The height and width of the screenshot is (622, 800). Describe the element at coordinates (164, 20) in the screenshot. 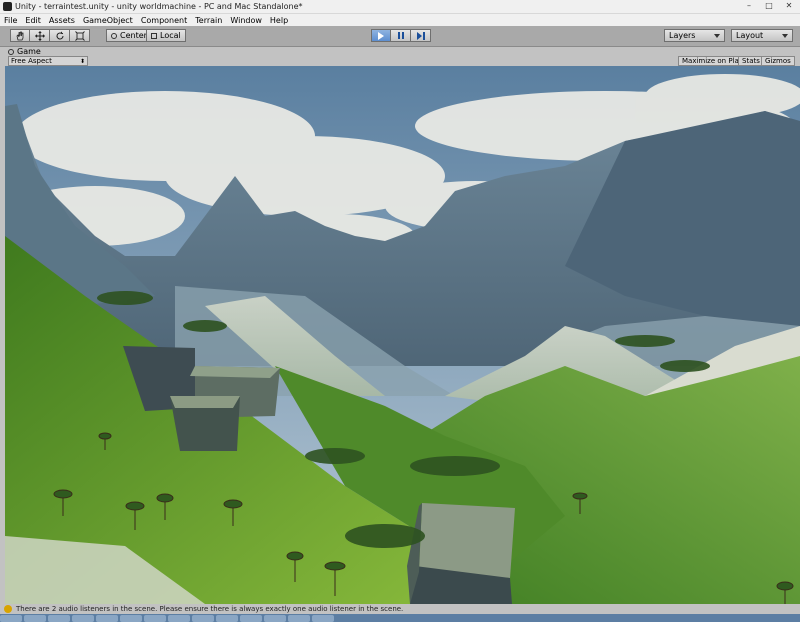

I see `menu-component: Component` at that location.